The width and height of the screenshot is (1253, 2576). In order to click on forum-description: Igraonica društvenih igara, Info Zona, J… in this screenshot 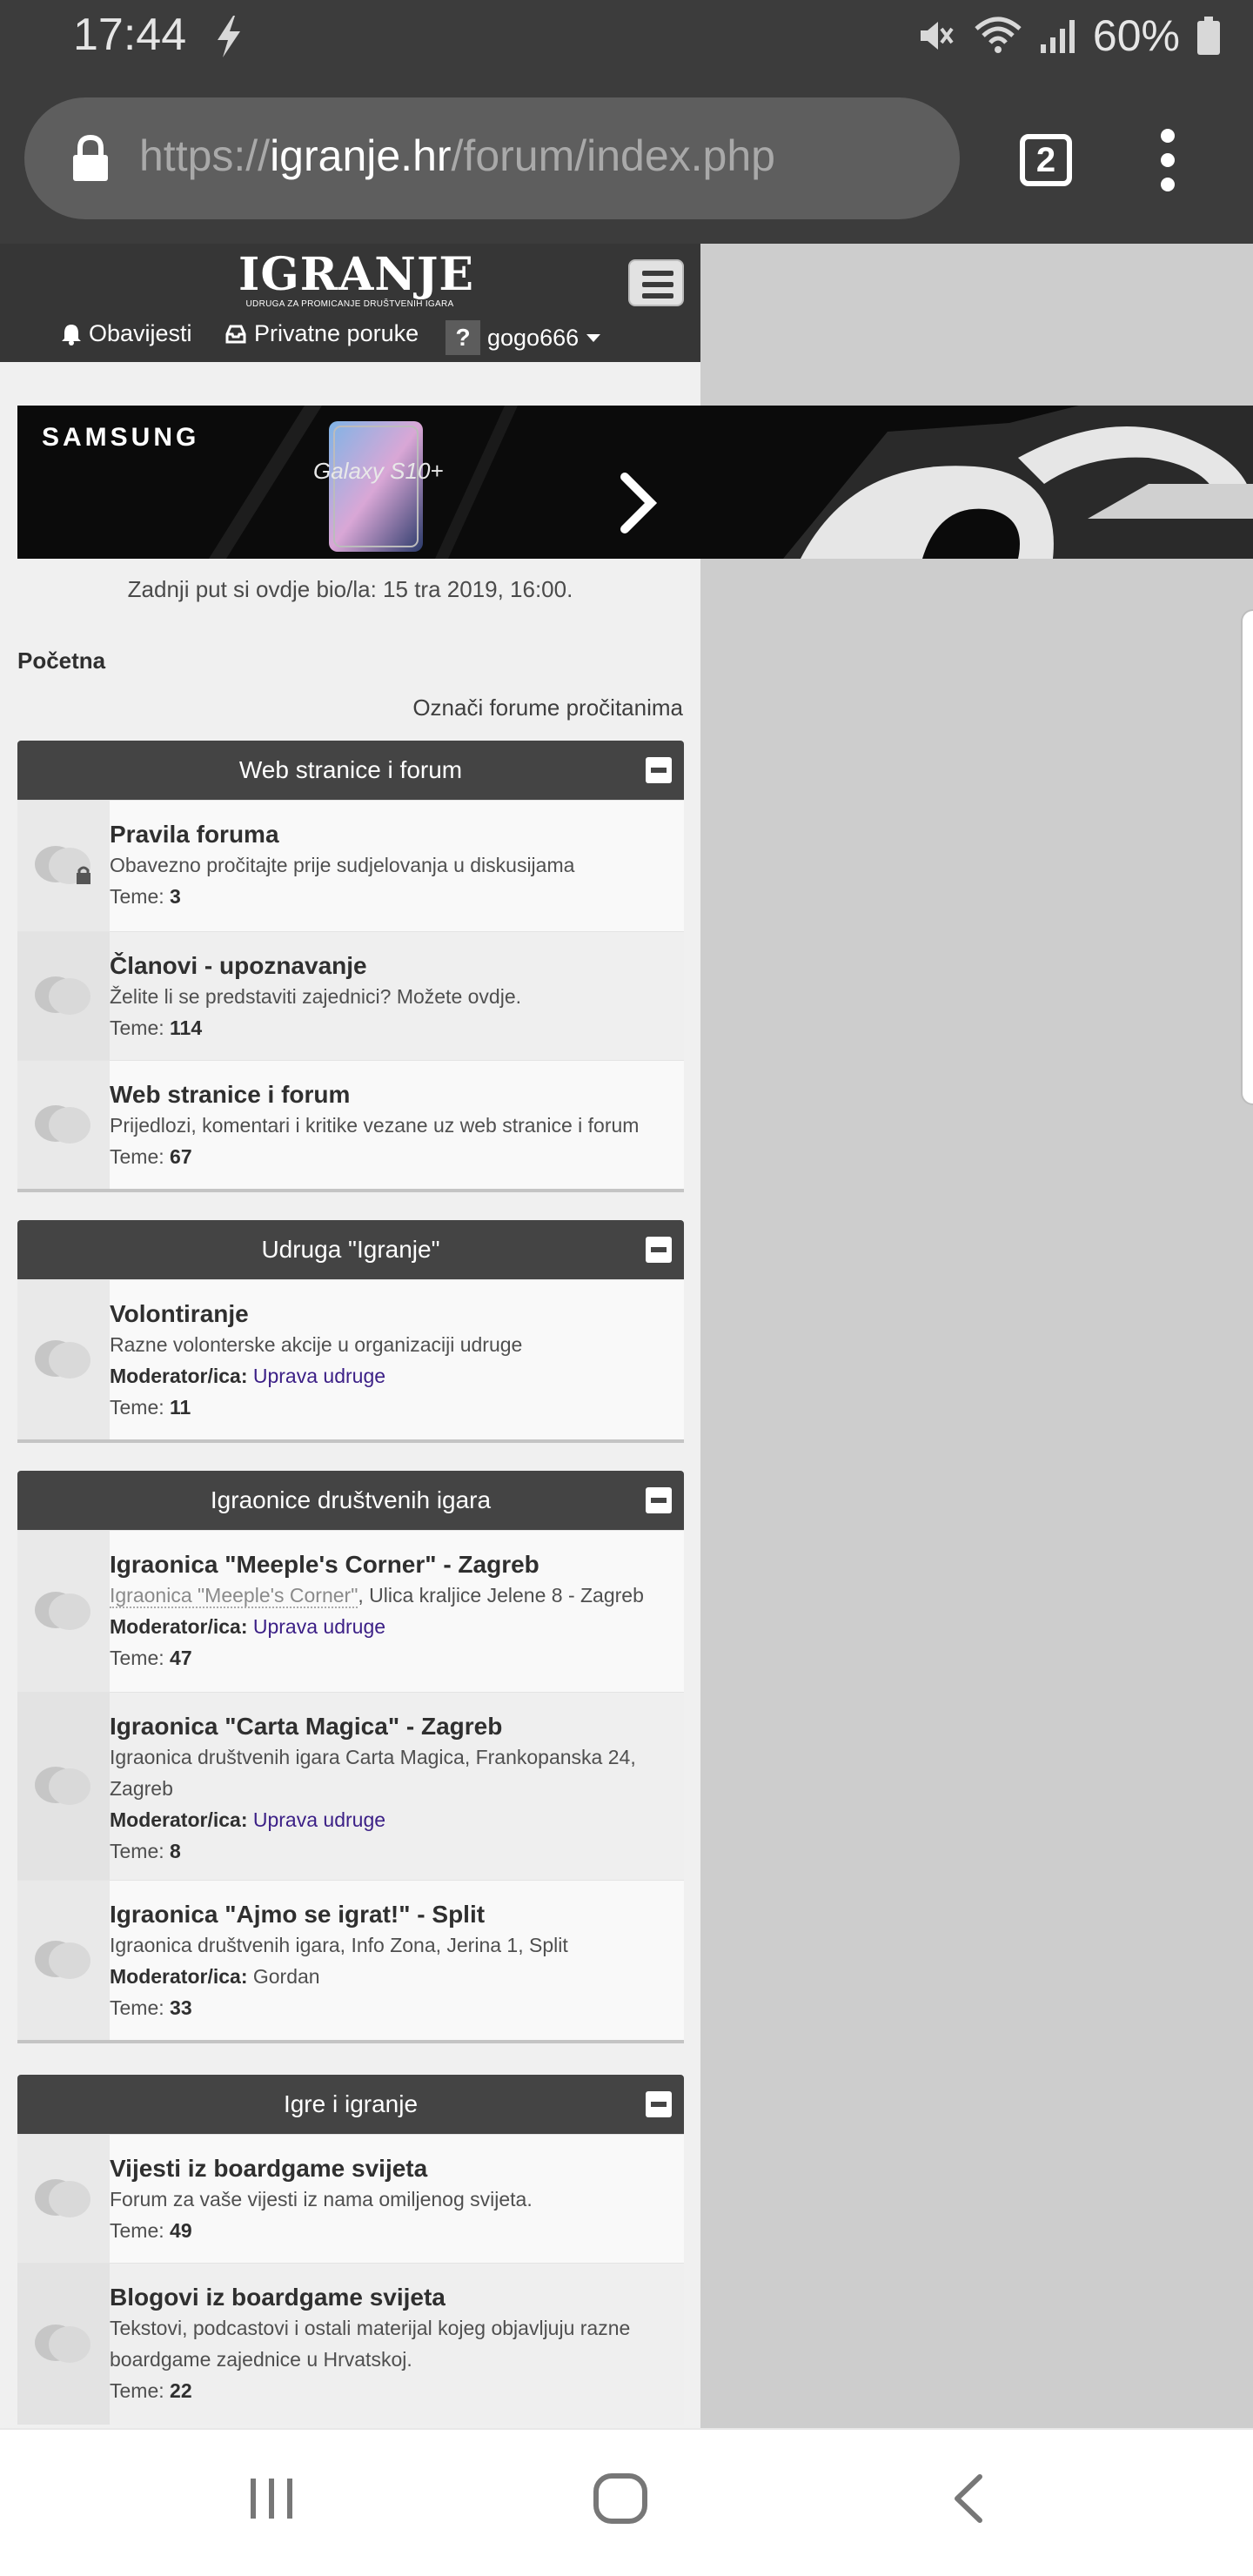, I will do `click(339, 1945)`.